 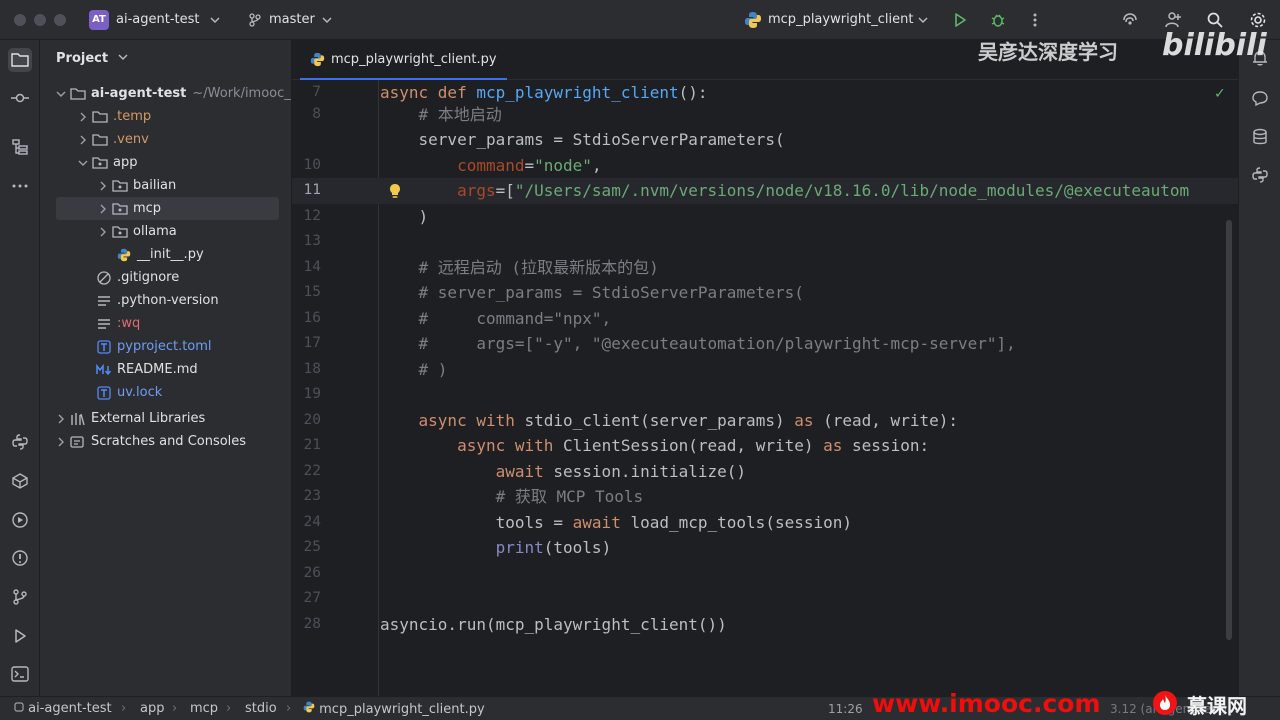 What do you see at coordinates (20, 60) in the screenshot?
I see `project-folder-icon` at bounding box center [20, 60].